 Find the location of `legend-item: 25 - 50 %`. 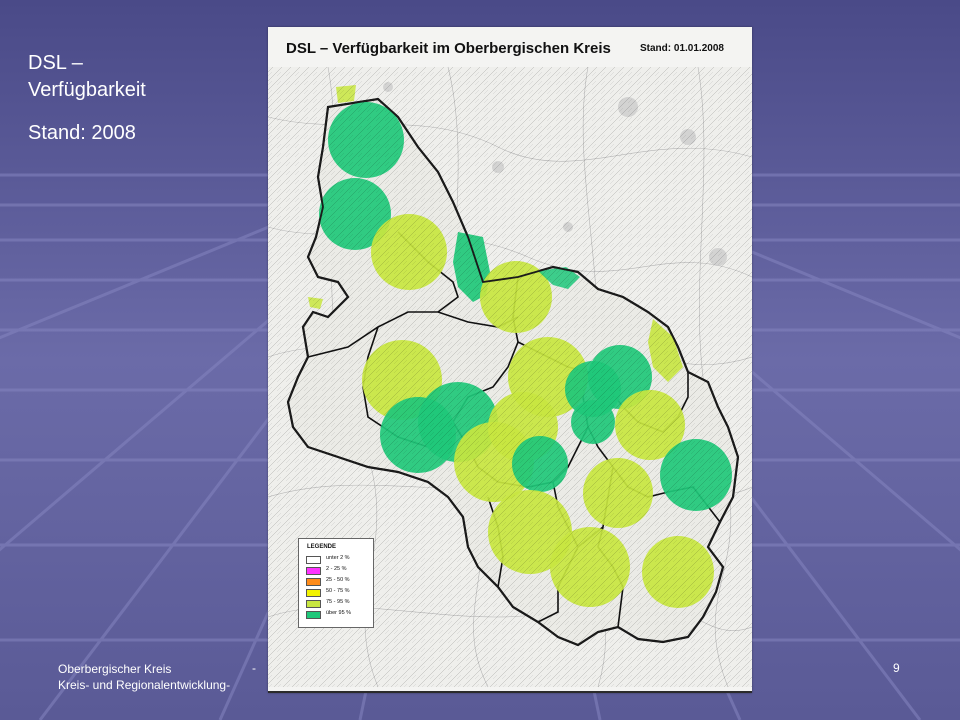

legend-item: 25 - 50 % is located at coordinates (338, 581).